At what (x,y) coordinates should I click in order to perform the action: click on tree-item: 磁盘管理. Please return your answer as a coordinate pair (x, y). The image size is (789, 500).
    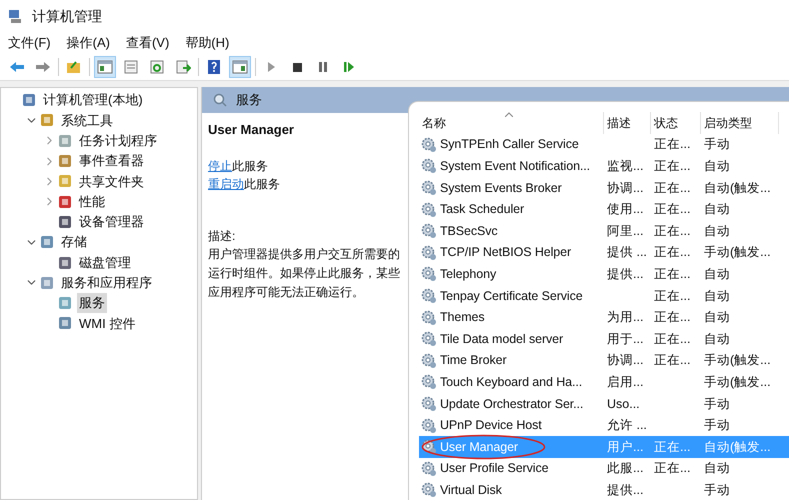
    Looking at the image, I should click on (105, 262).